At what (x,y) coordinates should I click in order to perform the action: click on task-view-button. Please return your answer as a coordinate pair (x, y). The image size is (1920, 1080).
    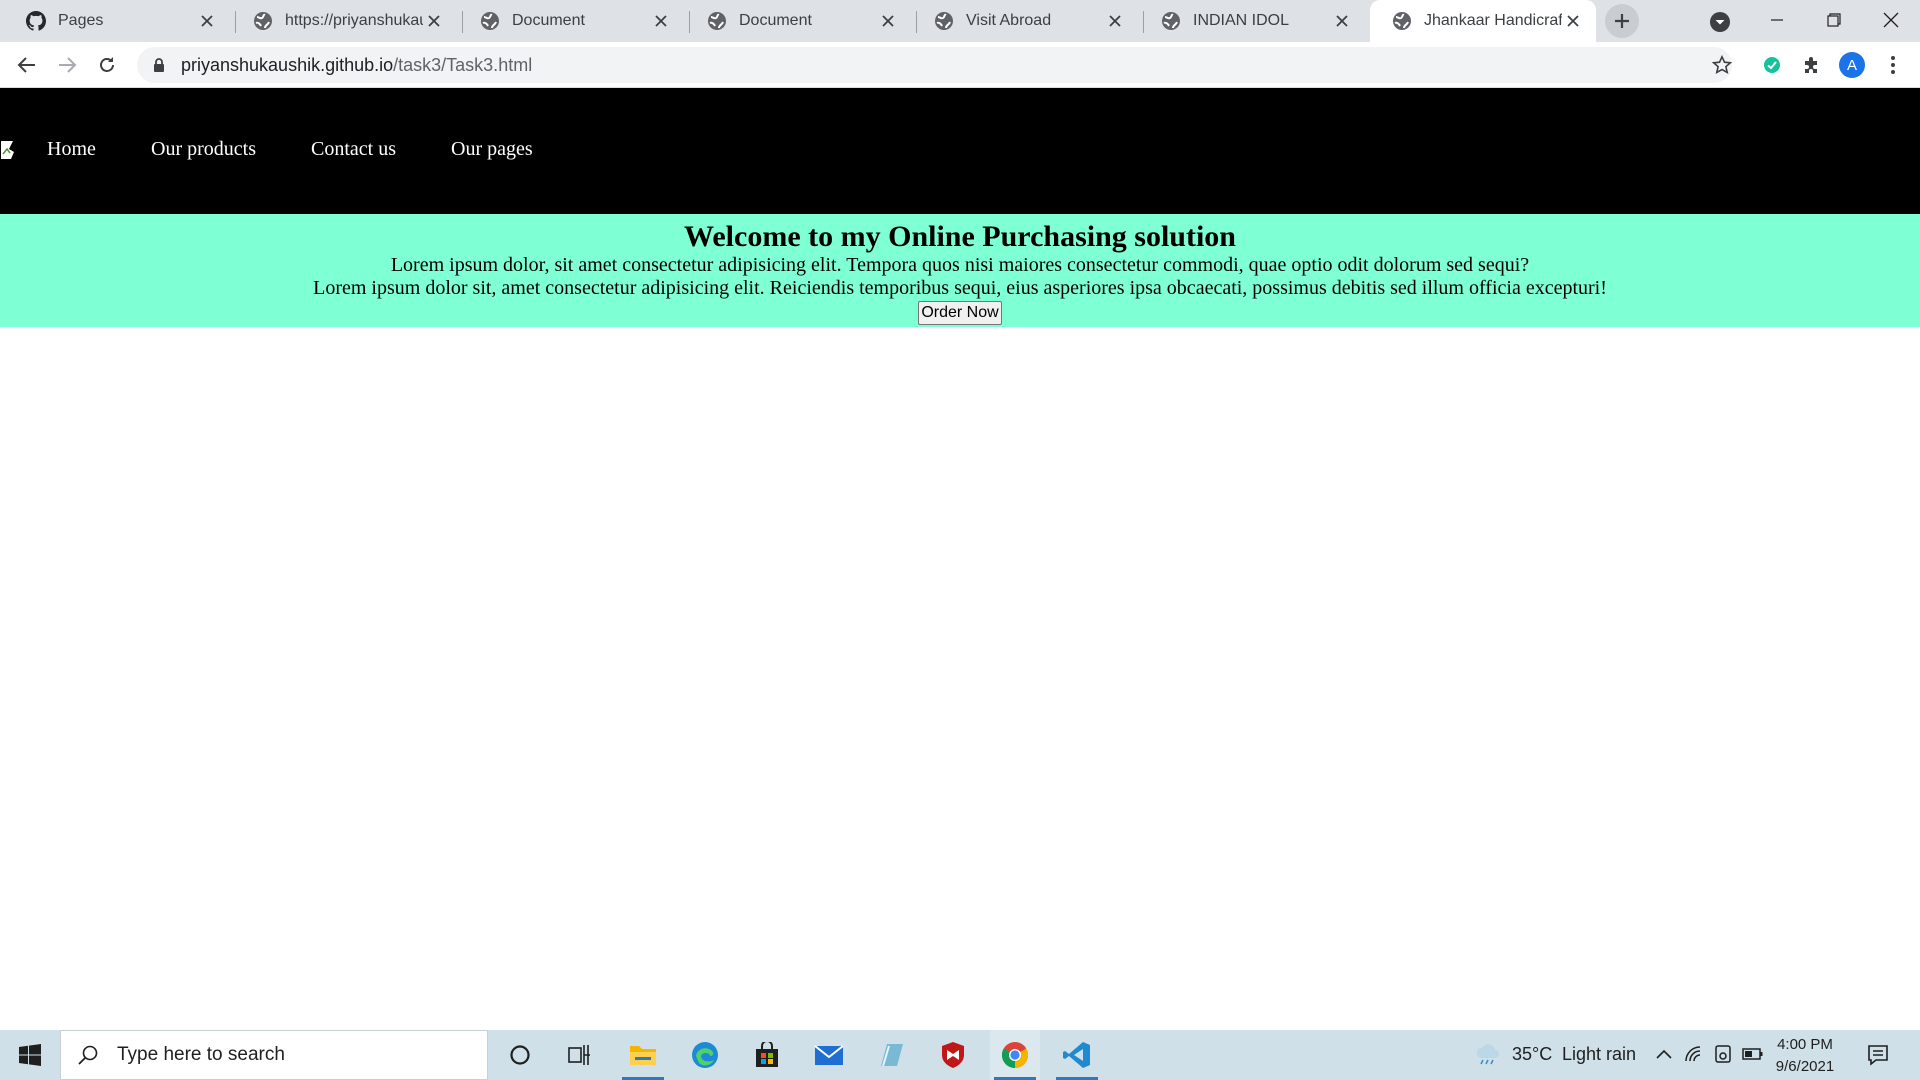
    Looking at the image, I should click on (580, 1055).